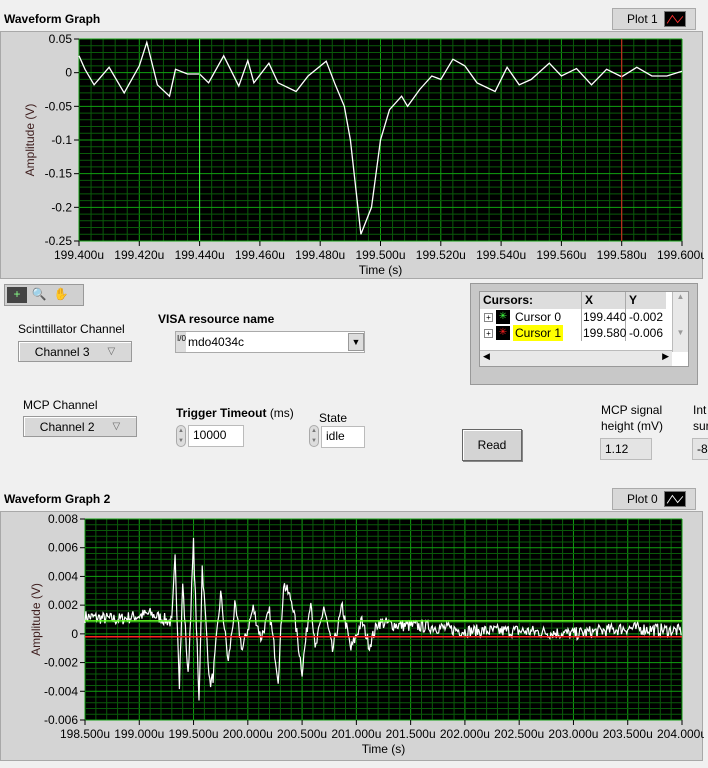 This screenshot has width=708, height=768. What do you see at coordinates (216, 319) in the screenshot?
I see `visa-resource-label: VISA resource name` at bounding box center [216, 319].